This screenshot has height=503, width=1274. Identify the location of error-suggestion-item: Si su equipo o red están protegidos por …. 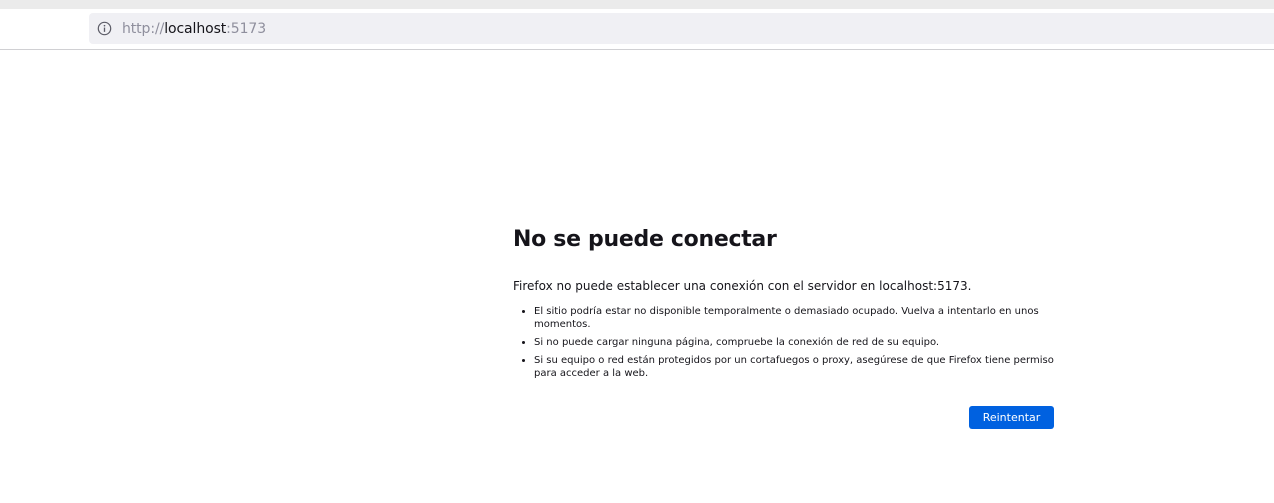
(794, 367).